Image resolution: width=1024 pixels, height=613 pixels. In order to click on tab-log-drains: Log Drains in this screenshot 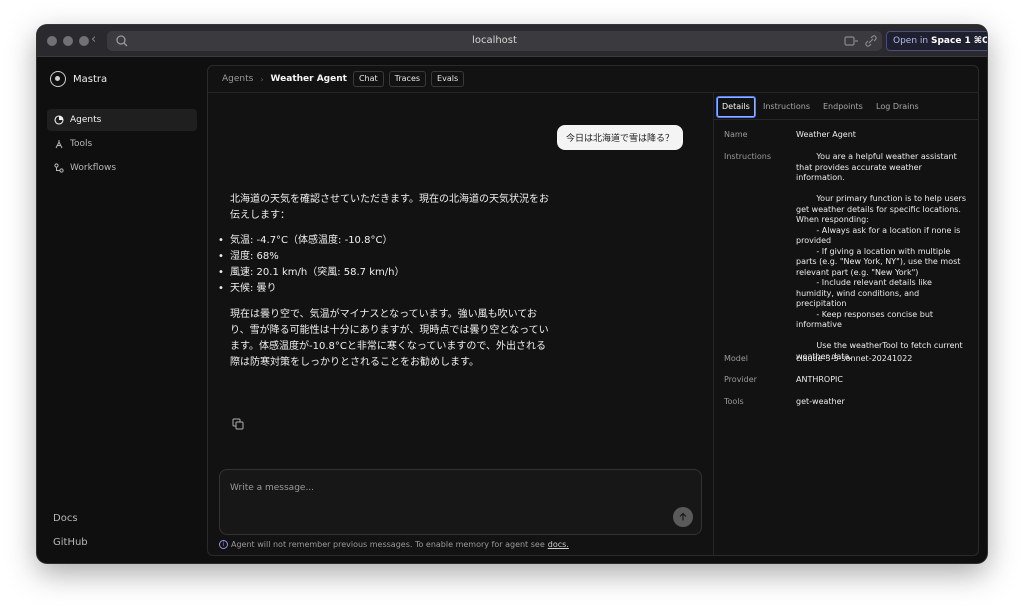, I will do `click(897, 106)`.